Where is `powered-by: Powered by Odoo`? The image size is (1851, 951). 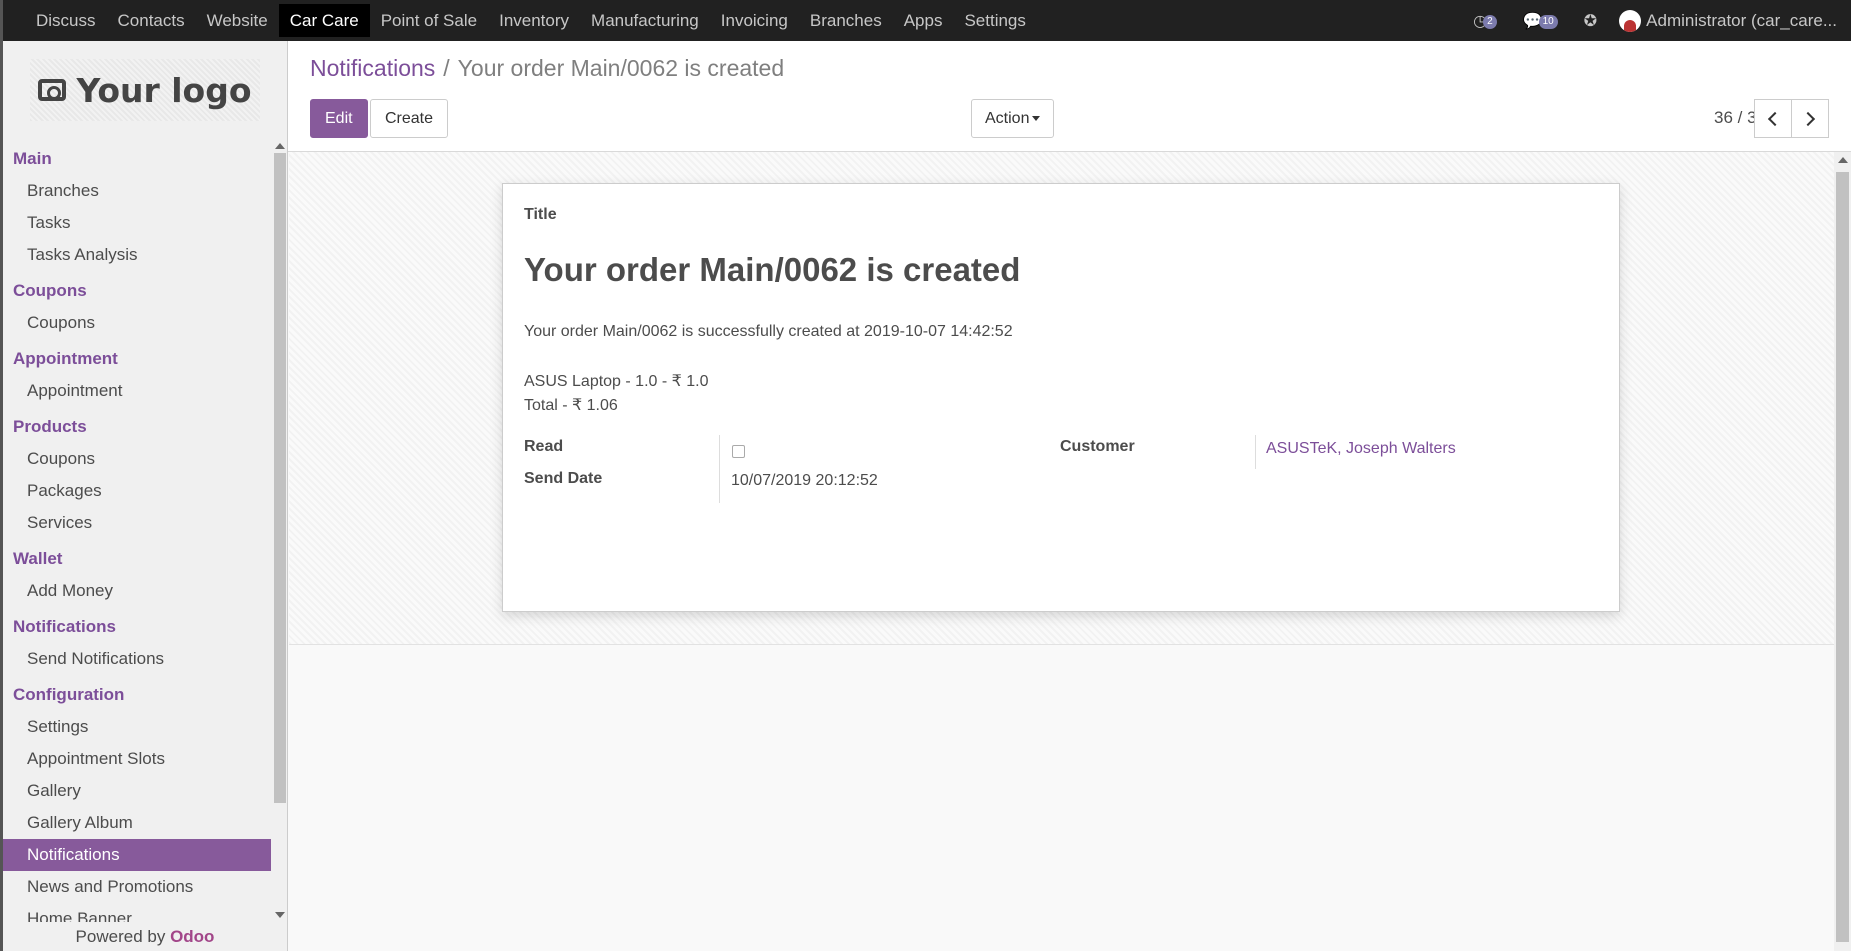 powered-by: Powered by Odoo is located at coordinates (145, 937).